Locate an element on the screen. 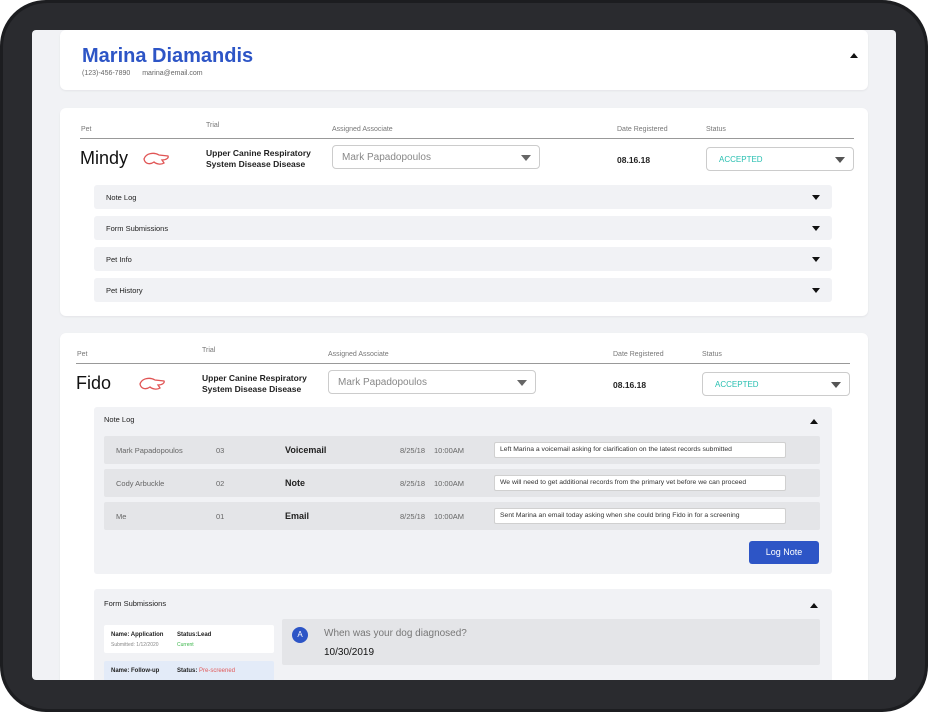  accordion-pet-history: Pet History is located at coordinates (463, 290).